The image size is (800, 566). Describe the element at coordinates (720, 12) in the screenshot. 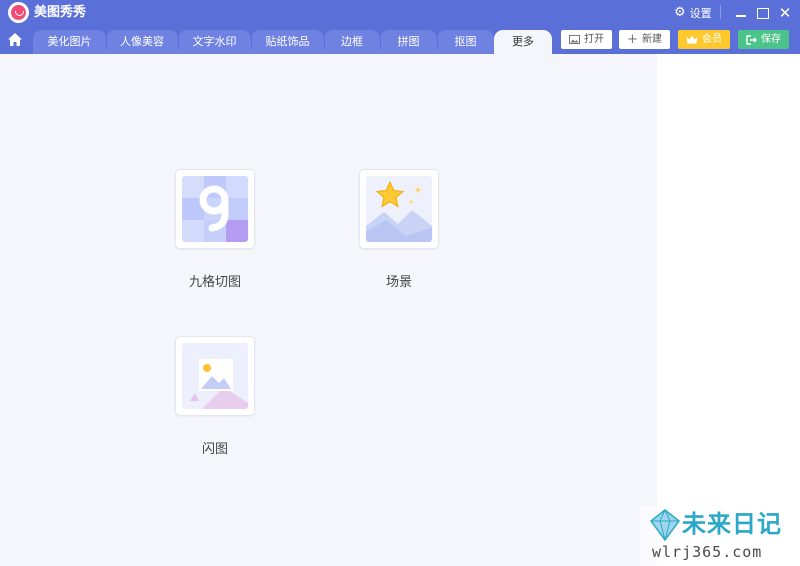

I see `title-divider` at that location.